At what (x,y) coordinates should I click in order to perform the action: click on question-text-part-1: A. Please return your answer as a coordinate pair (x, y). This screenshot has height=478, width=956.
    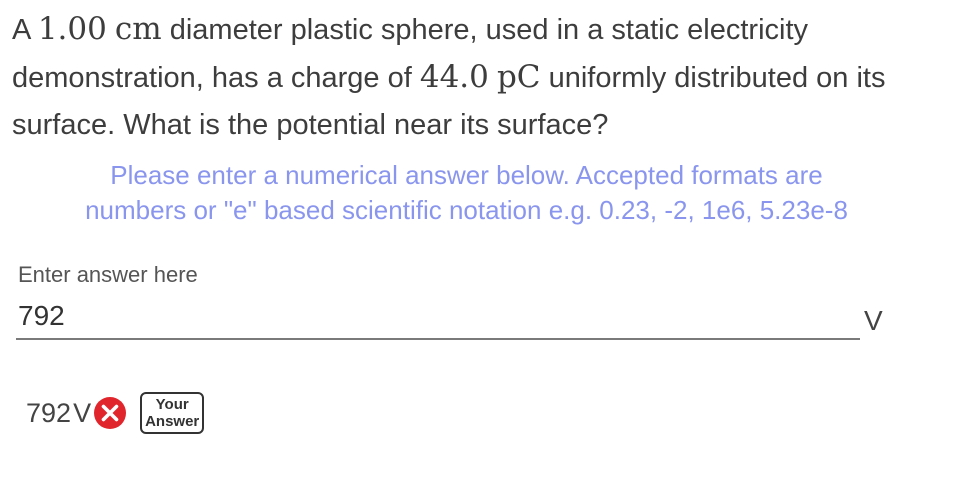
    Looking at the image, I should click on (25, 30).